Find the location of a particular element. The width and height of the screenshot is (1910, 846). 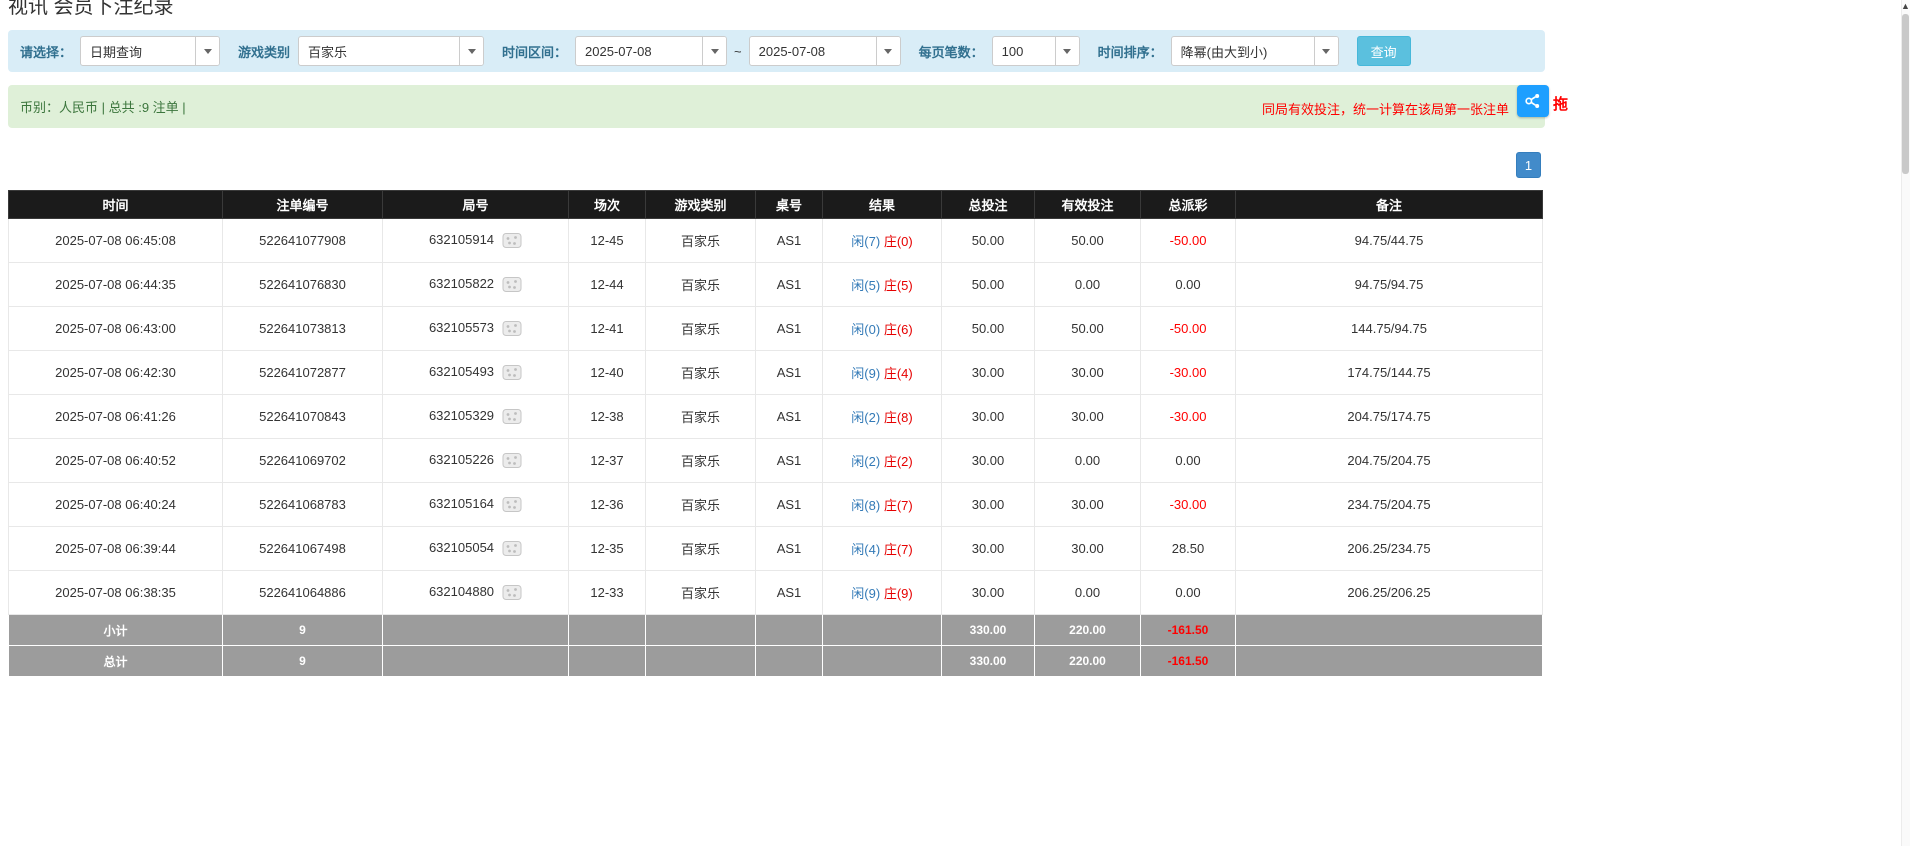

col-valid-bet: 有效投注 is located at coordinates (1087, 204).